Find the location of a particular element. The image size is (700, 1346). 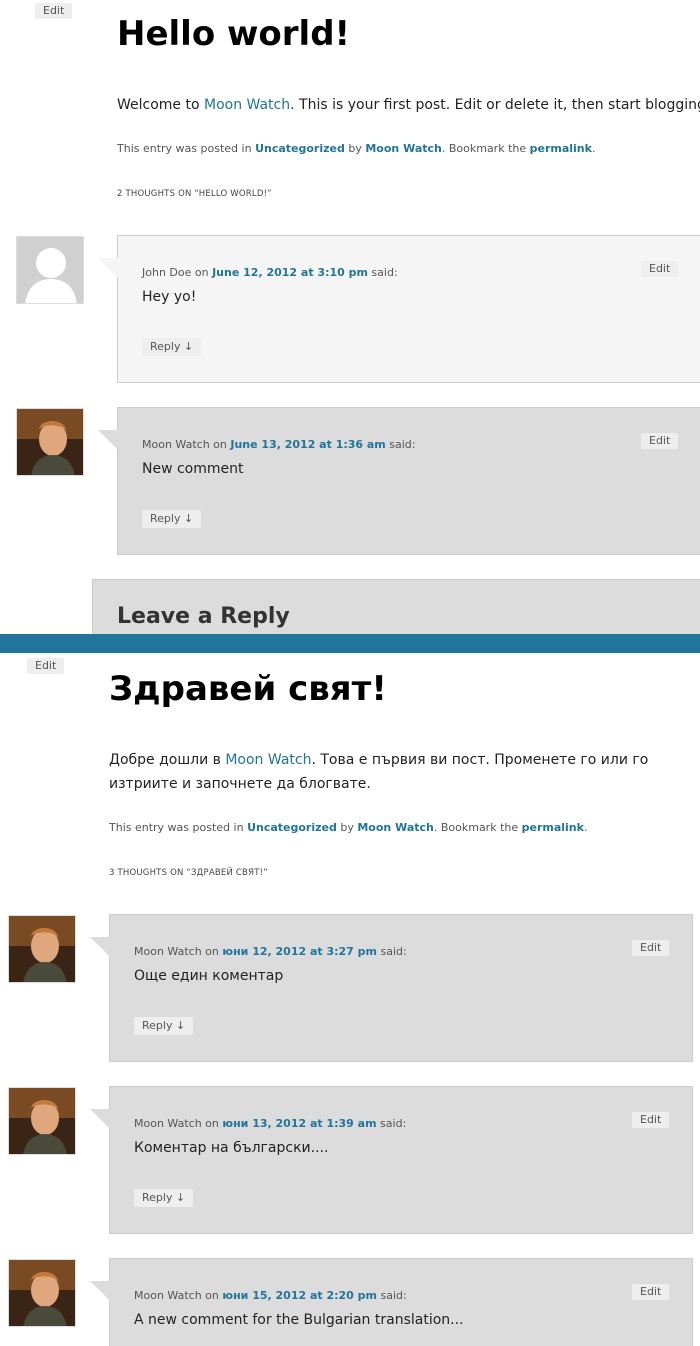

comment-text: Още един коментар is located at coordinates (209, 976).